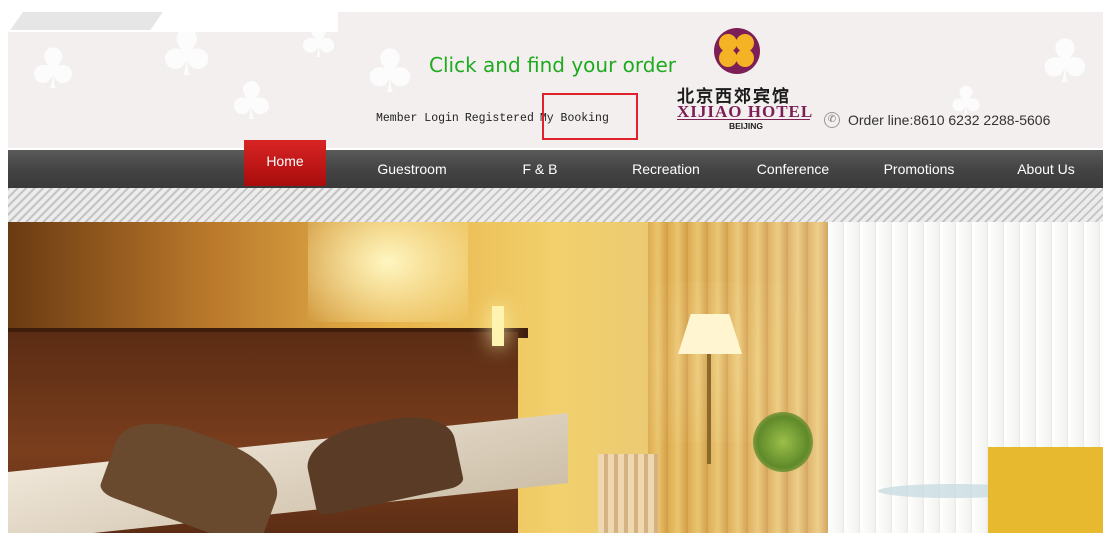 The image size is (1103, 533). Describe the element at coordinates (417, 118) in the screenshot. I see `member-login-link: Member Login` at that location.